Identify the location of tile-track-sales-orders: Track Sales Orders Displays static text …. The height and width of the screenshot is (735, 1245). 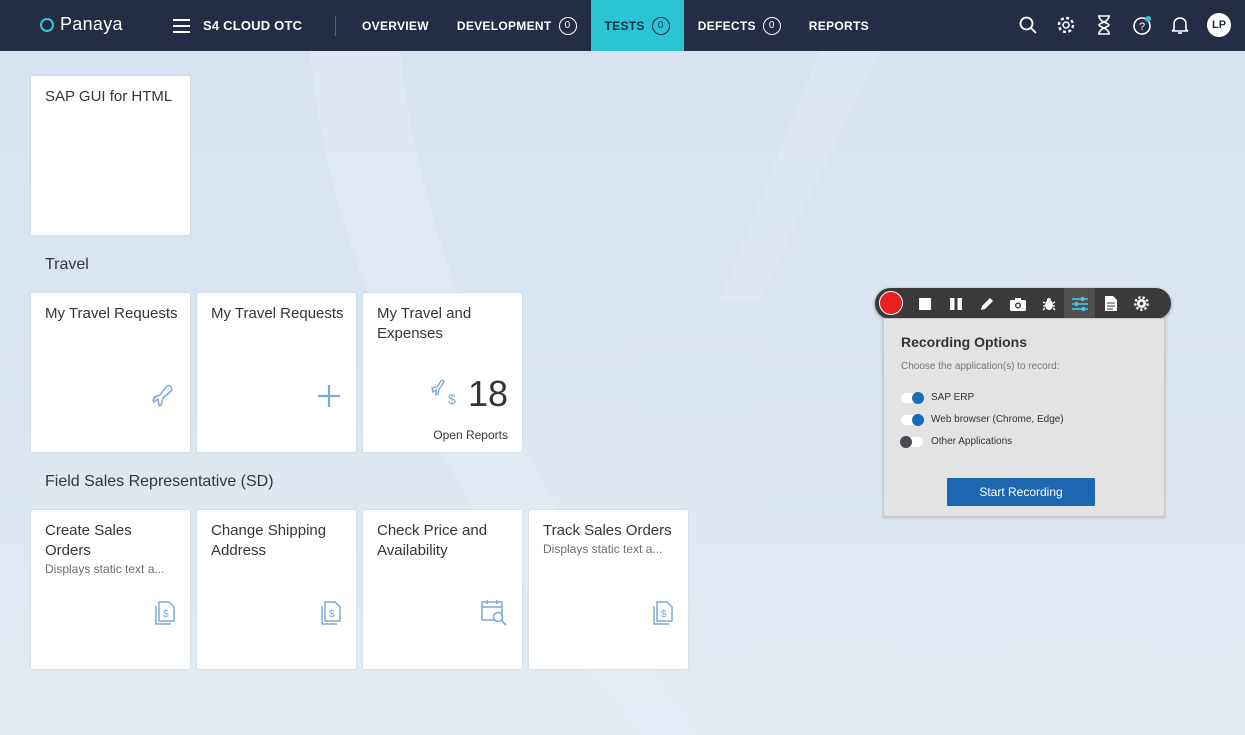
(608, 589).